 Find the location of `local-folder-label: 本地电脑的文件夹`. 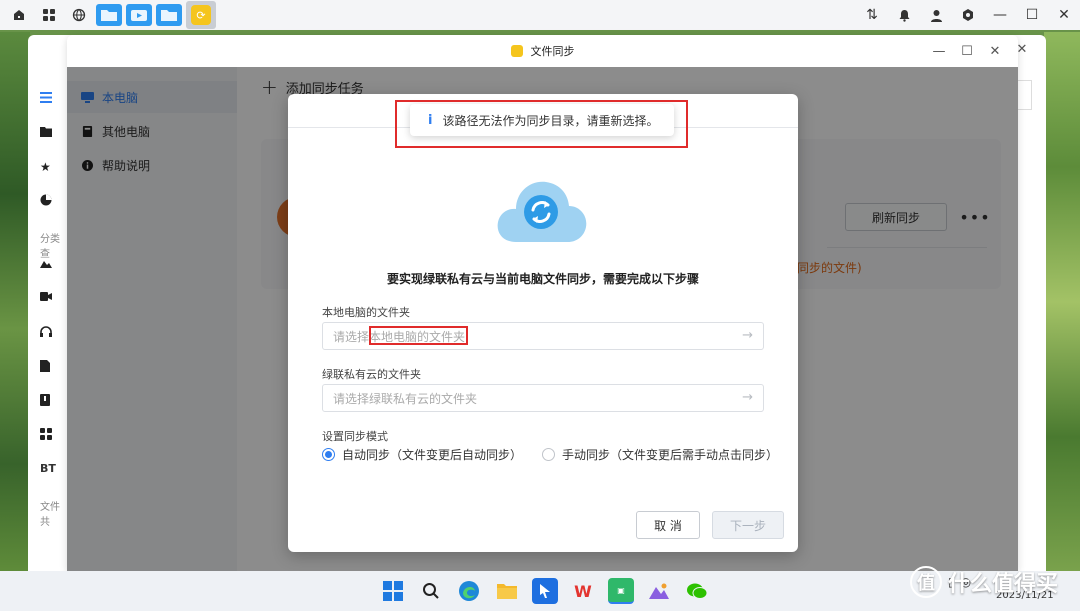

local-folder-label: 本地电脑的文件夹 is located at coordinates (366, 312).